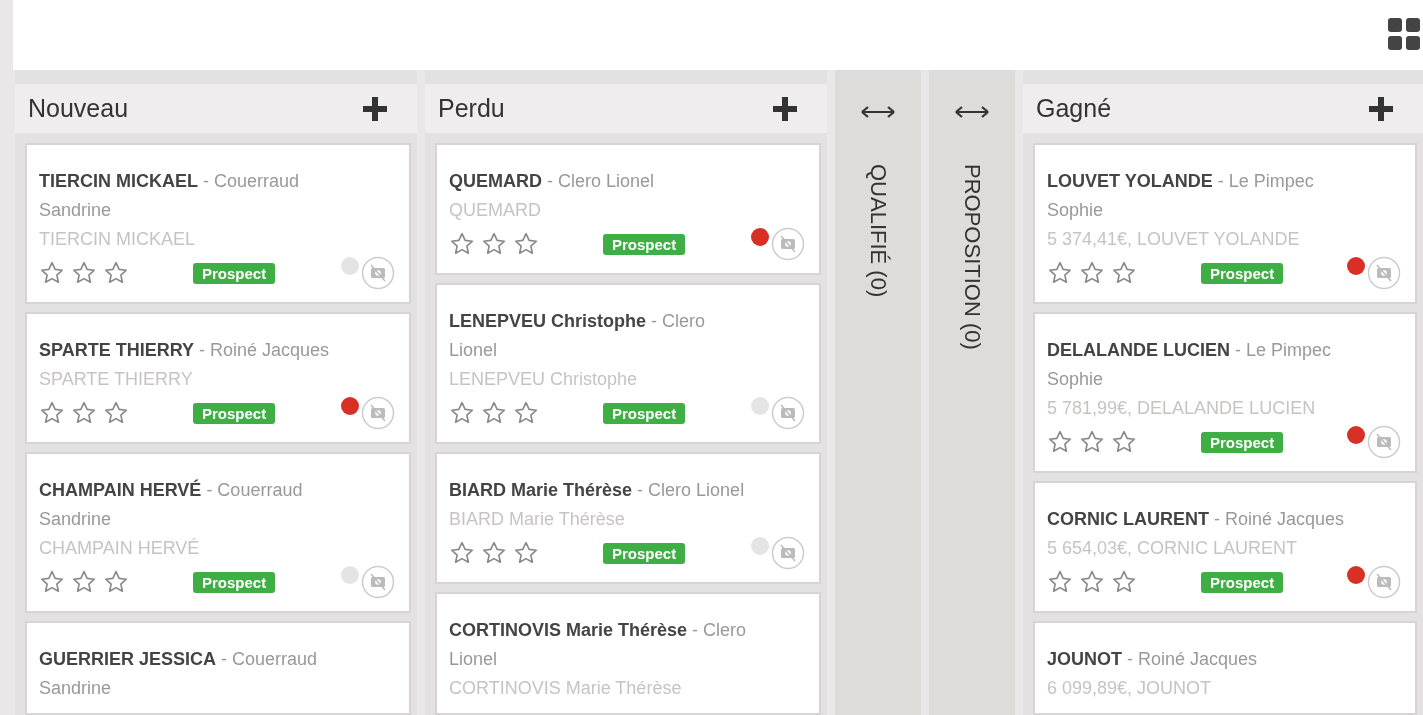 This screenshot has height=715, width=1423. What do you see at coordinates (552, 181) in the screenshot?
I see `card-title: QUEMARD - Clero Lionel` at bounding box center [552, 181].